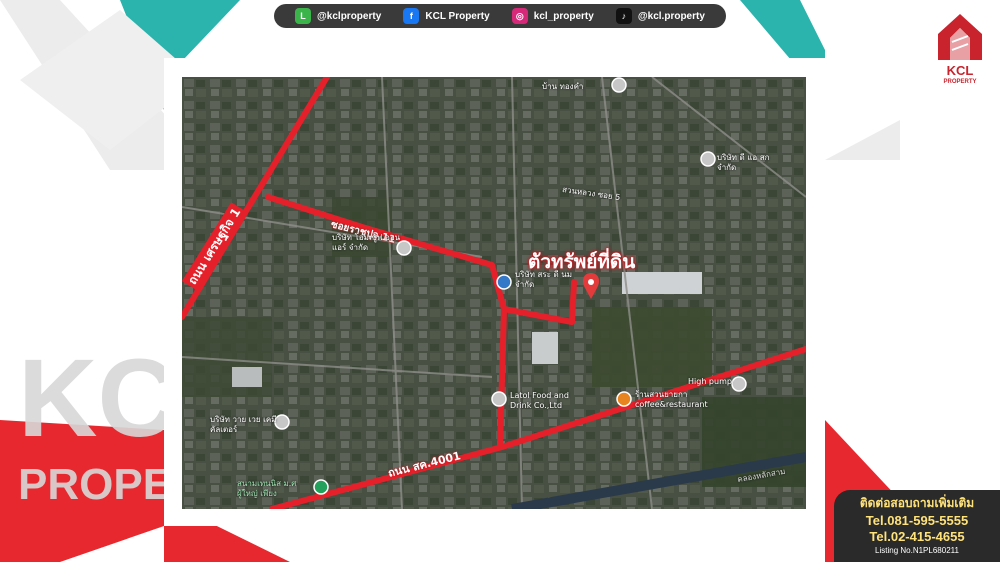 The image size is (1000, 562). What do you see at coordinates (543, 279) in the screenshot?
I see `place-label: บริษัท สระ ดี นม จำกัด` at bounding box center [543, 279].